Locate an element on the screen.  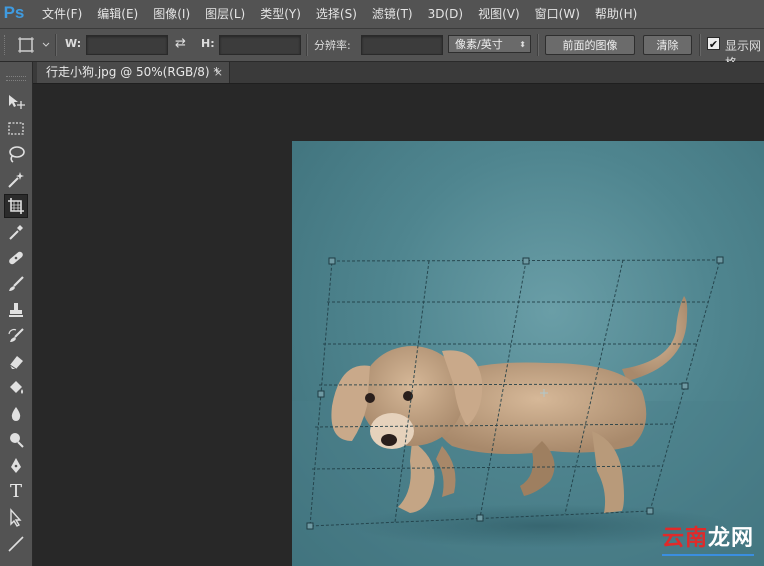
watermark-underline is located at coordinates (707, 555).